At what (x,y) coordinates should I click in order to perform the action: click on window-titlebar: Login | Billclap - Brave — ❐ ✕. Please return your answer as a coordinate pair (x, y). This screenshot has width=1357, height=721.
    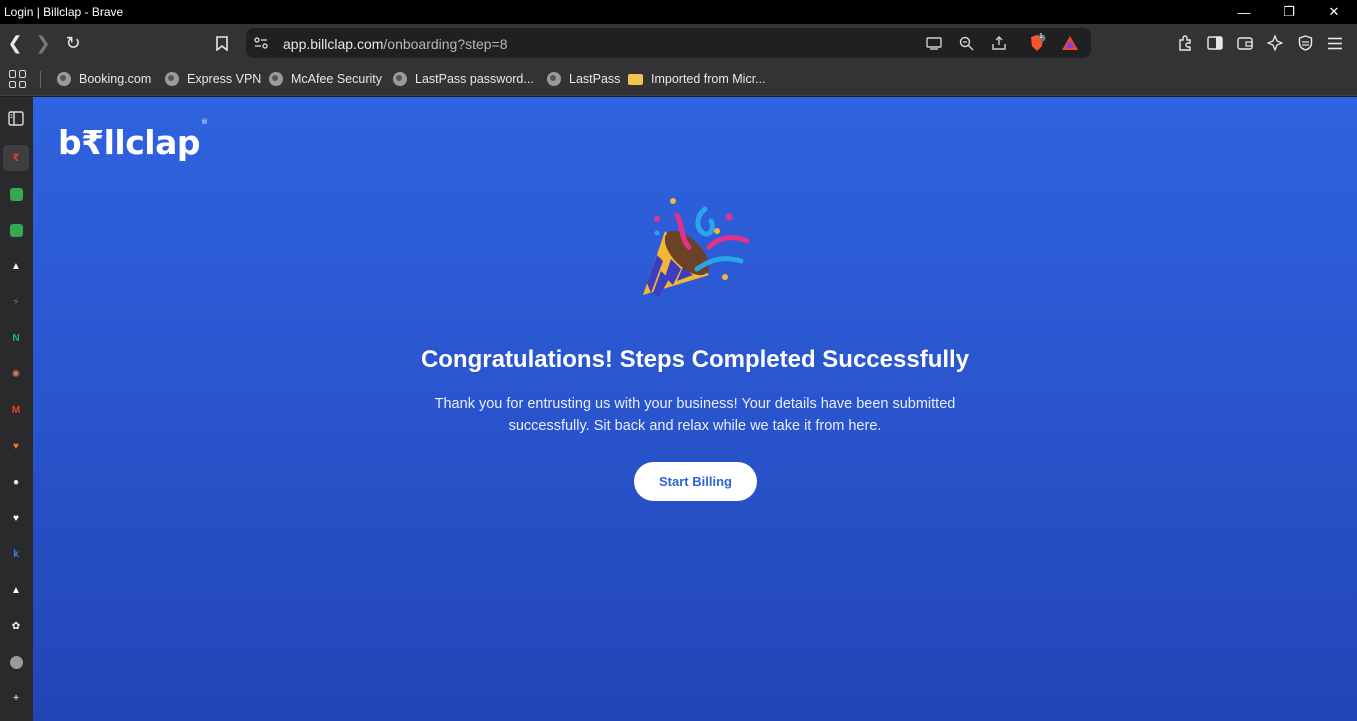
    Looking at the image, I should click on (678, 12).